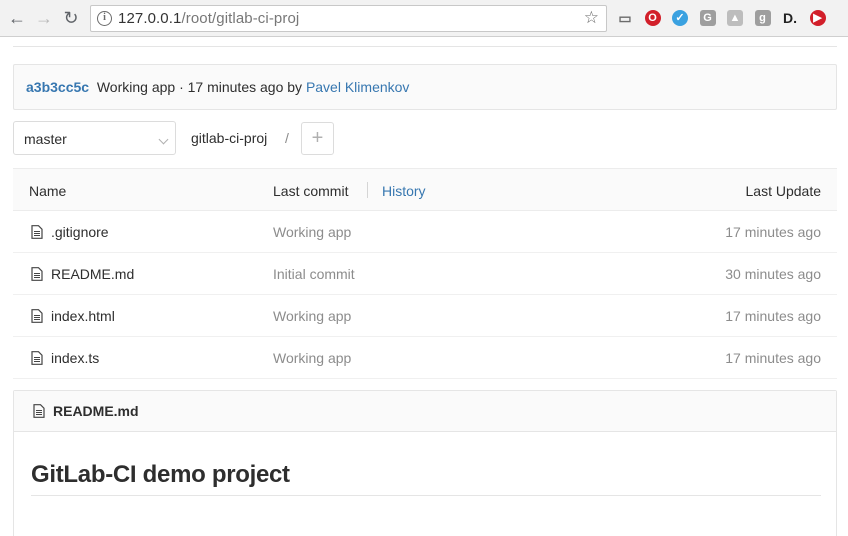 Image resolution: width=848 pixels, height=536 pixels. Describe the element at coordinates (817, 18) in the screenshot. I see `record-icon: ▶` at that location.